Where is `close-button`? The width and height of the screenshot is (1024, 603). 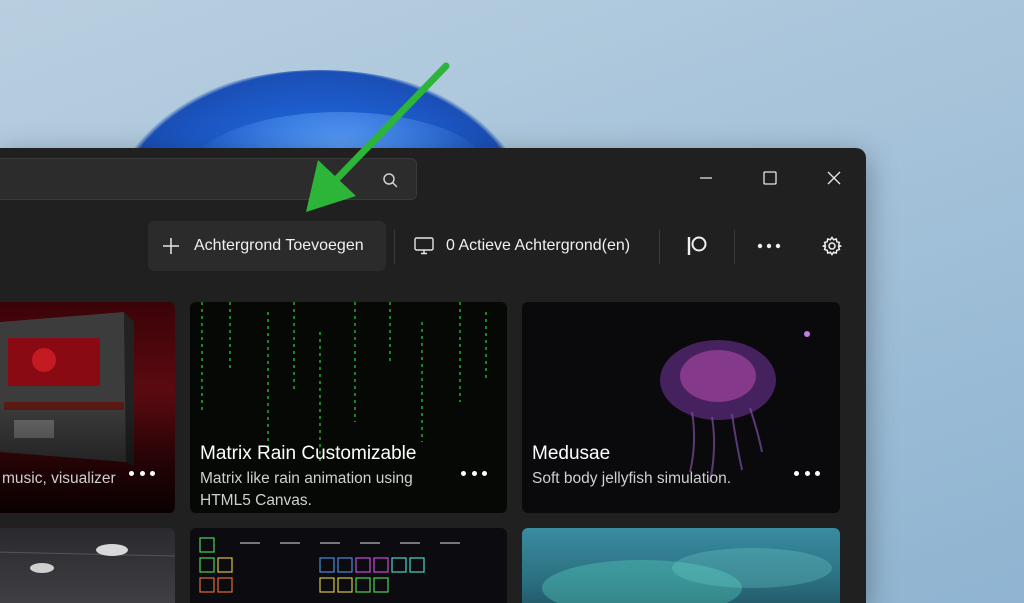 close-button is located at coordinates (834, 178).